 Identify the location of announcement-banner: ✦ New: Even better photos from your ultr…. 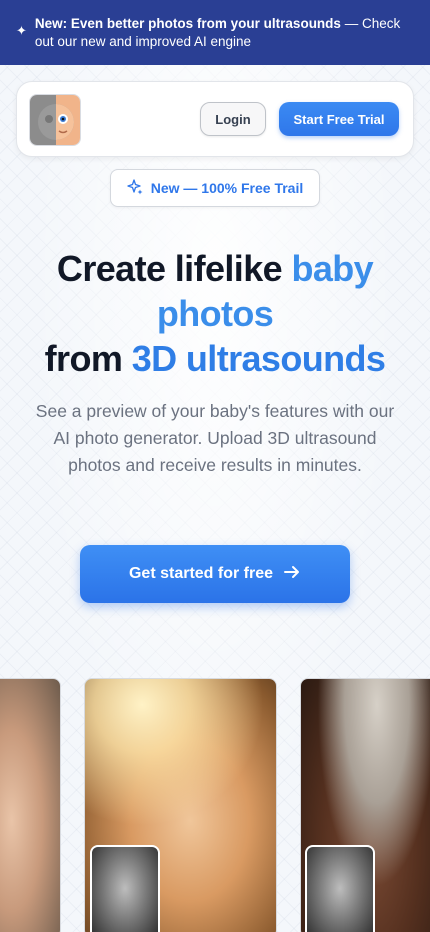
(215, 32).